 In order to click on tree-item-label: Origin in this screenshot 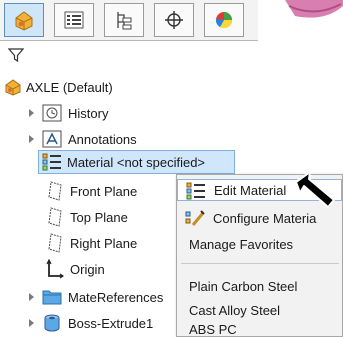, I will do `click(87, 269)`.